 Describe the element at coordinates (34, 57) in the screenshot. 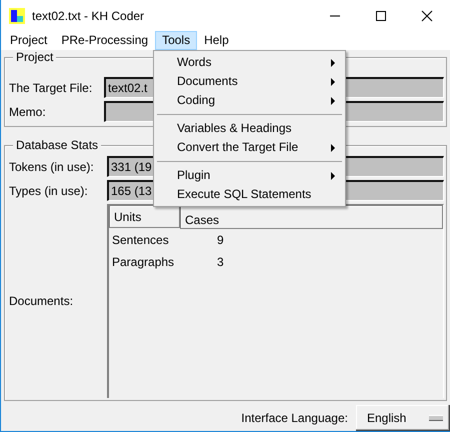

I see `group-title: Project` at that location.